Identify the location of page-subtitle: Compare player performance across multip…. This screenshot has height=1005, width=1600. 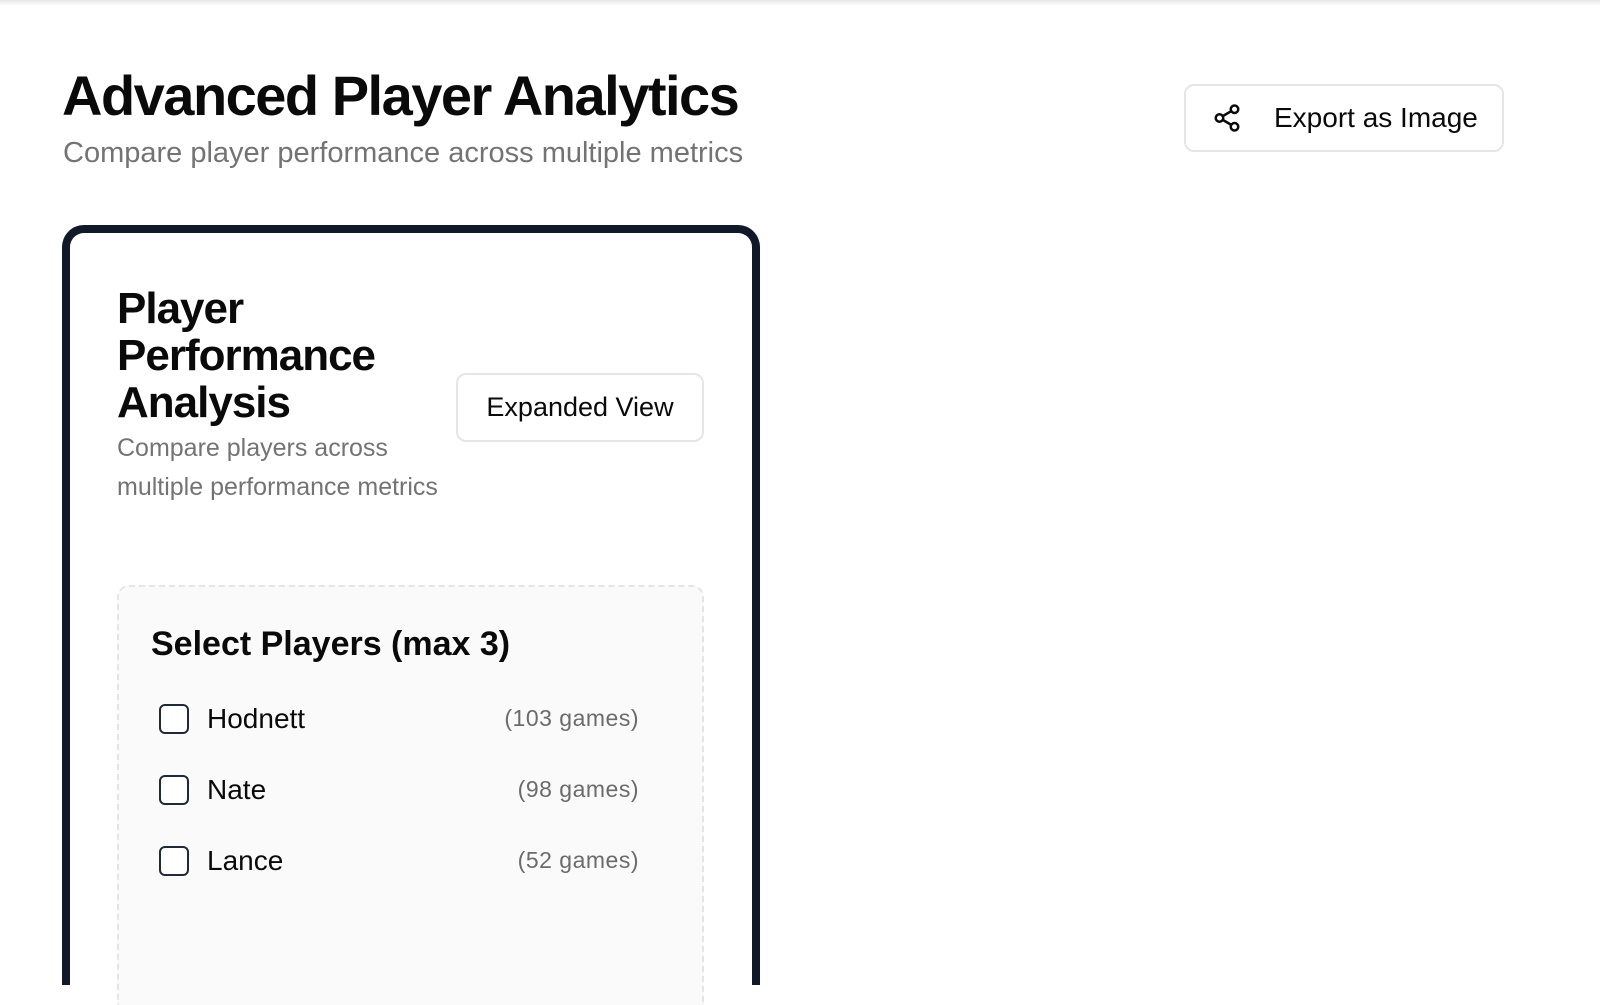
(403, 153).